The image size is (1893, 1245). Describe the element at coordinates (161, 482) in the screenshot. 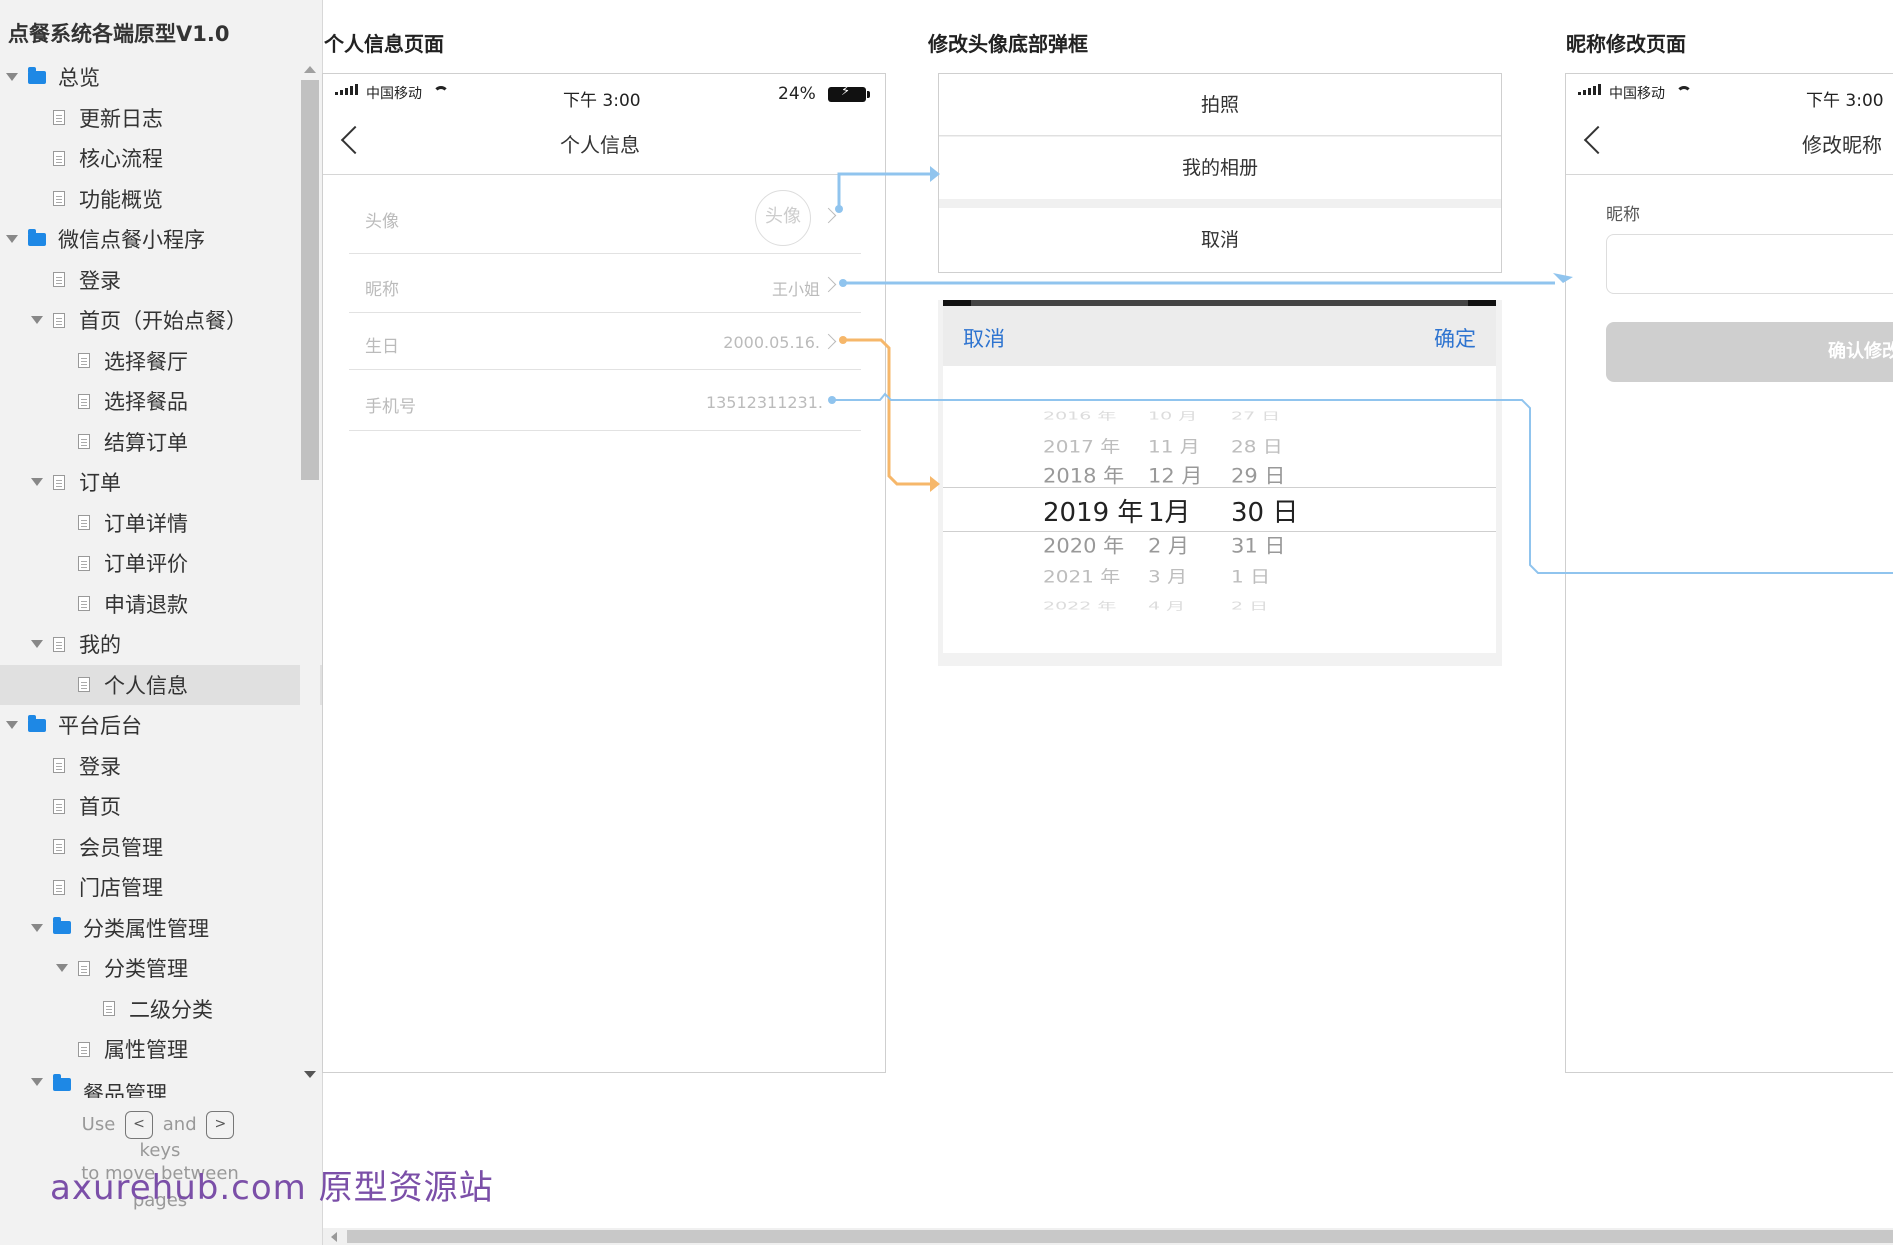

I see `sitemap-item: 订单` at that location.